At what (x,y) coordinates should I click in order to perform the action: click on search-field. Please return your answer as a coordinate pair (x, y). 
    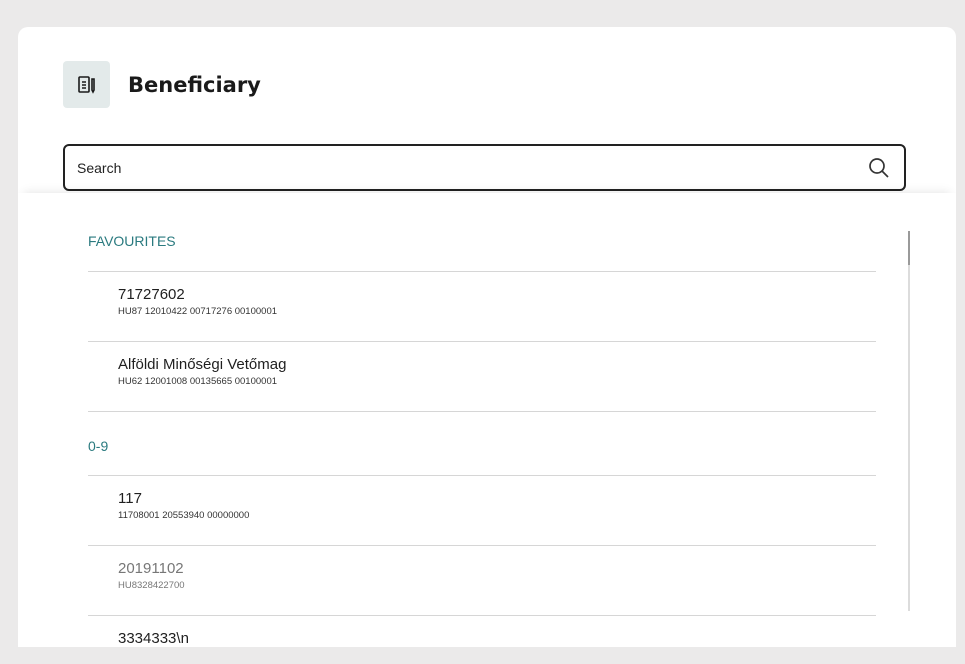
    Looking at the image, I should click on (484, 167).